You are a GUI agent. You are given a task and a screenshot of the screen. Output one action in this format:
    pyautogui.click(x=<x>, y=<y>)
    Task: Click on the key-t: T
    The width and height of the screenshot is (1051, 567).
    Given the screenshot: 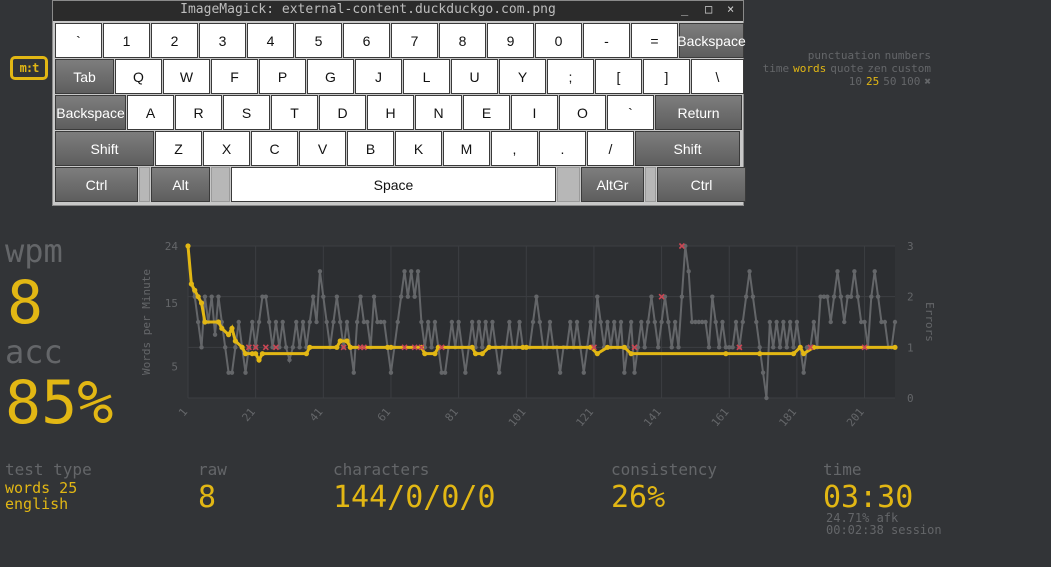 What is the action you would take?
    pyautogui.click(x=294, y=112)
    